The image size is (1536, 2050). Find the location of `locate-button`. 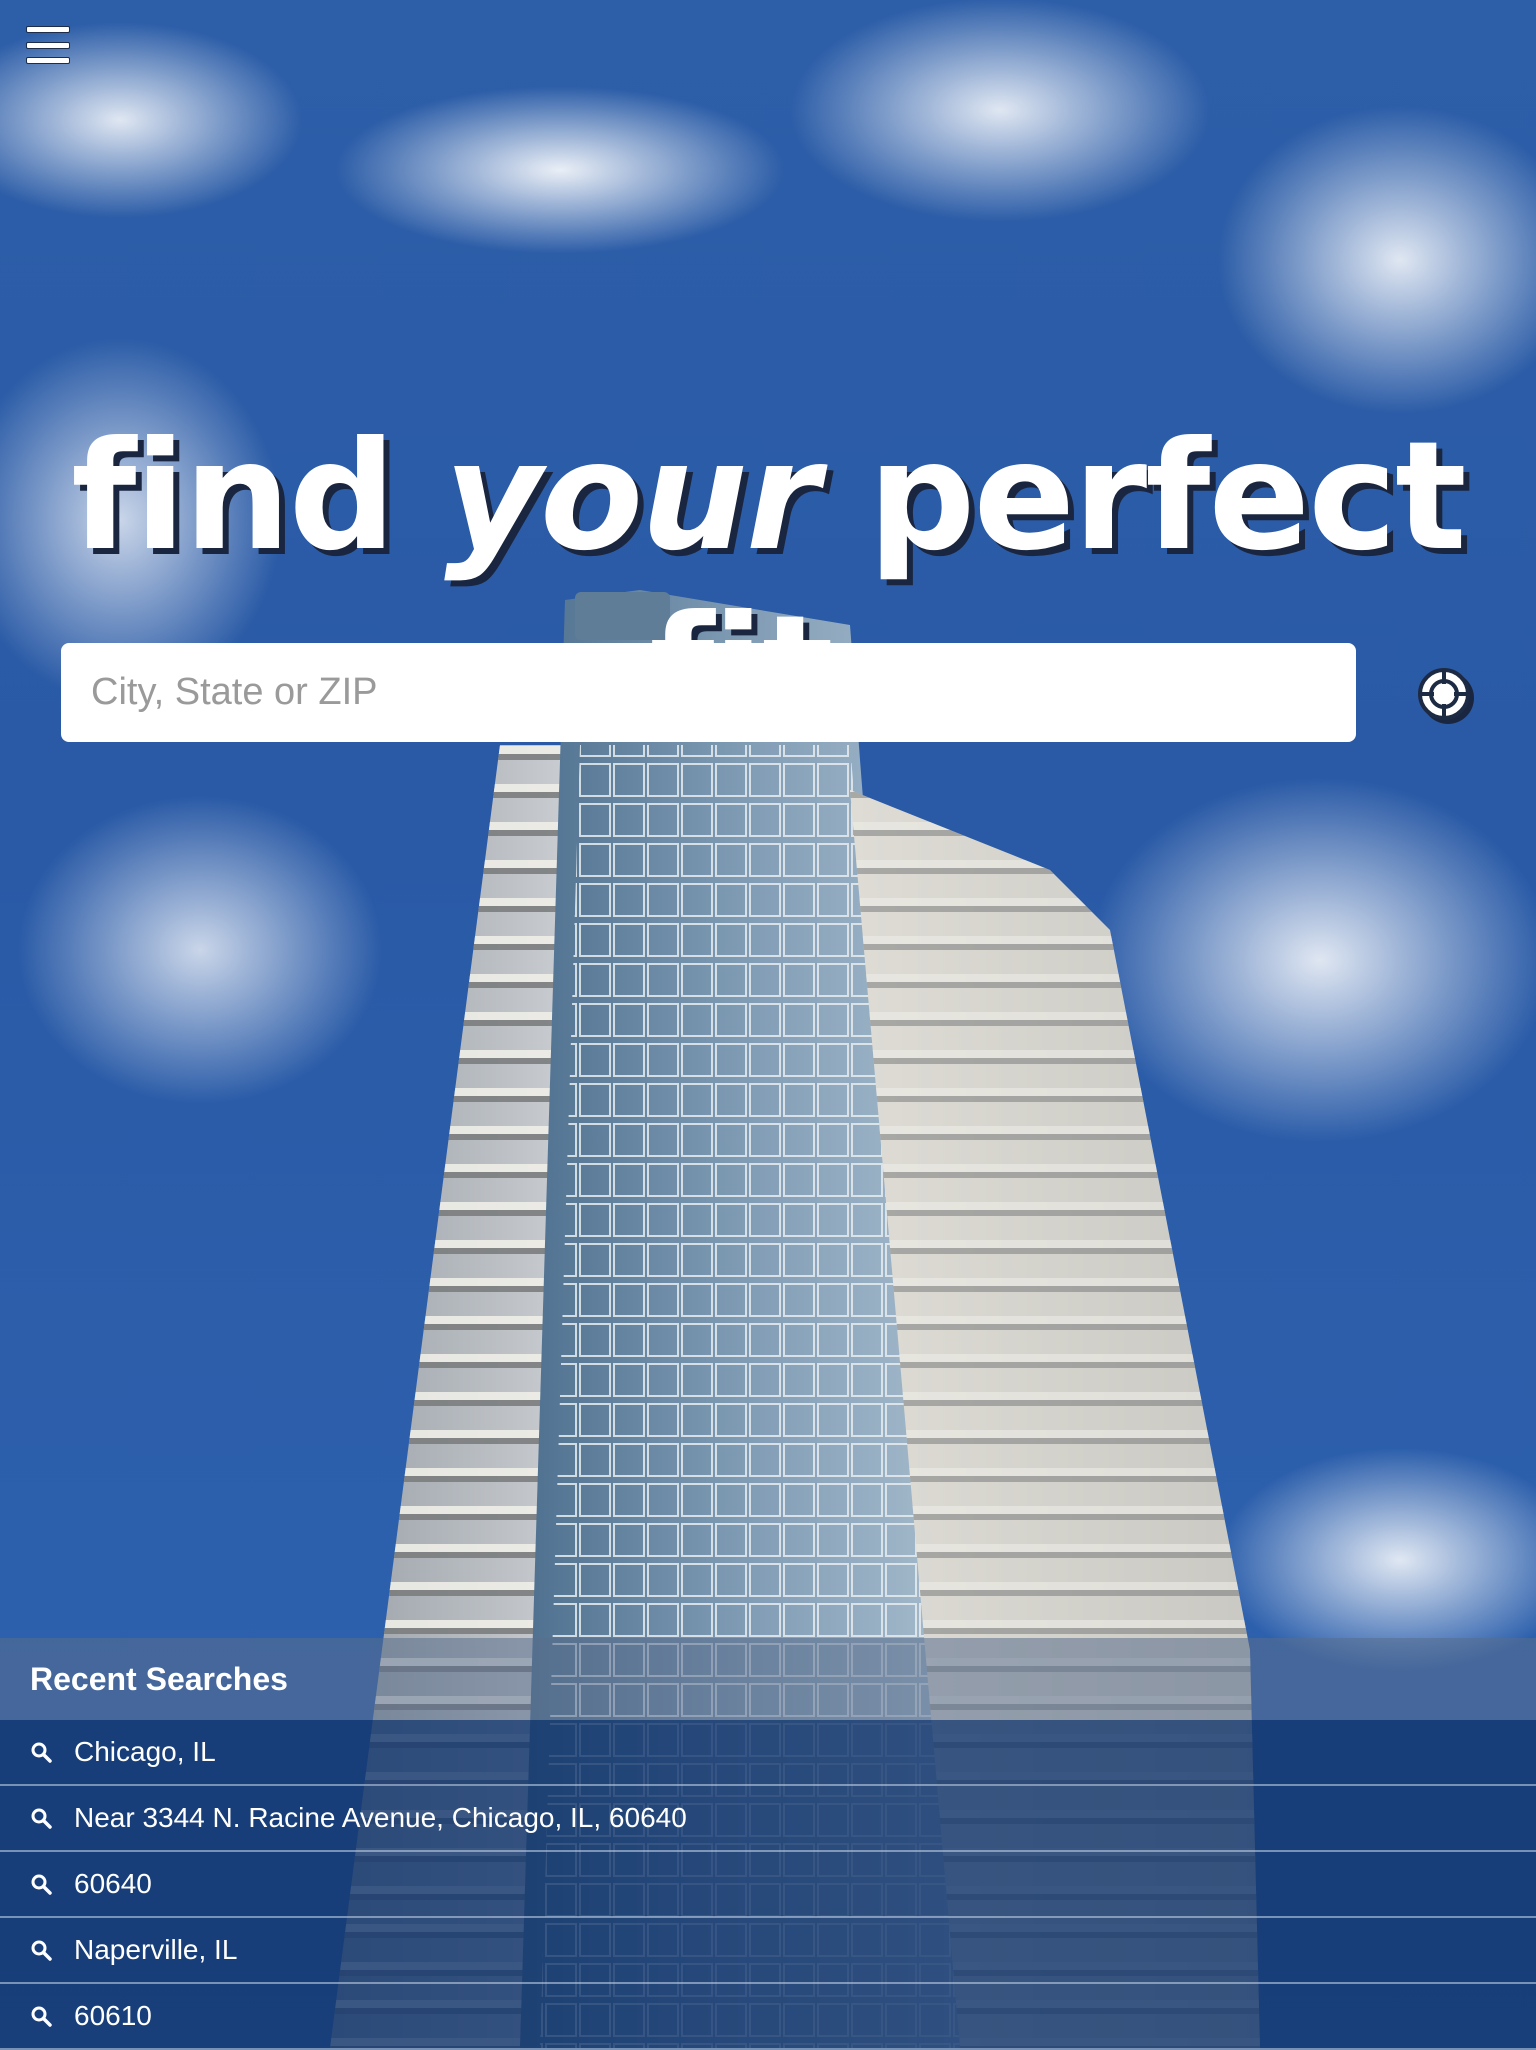

locate-button is located at coordinates (1444, 694).